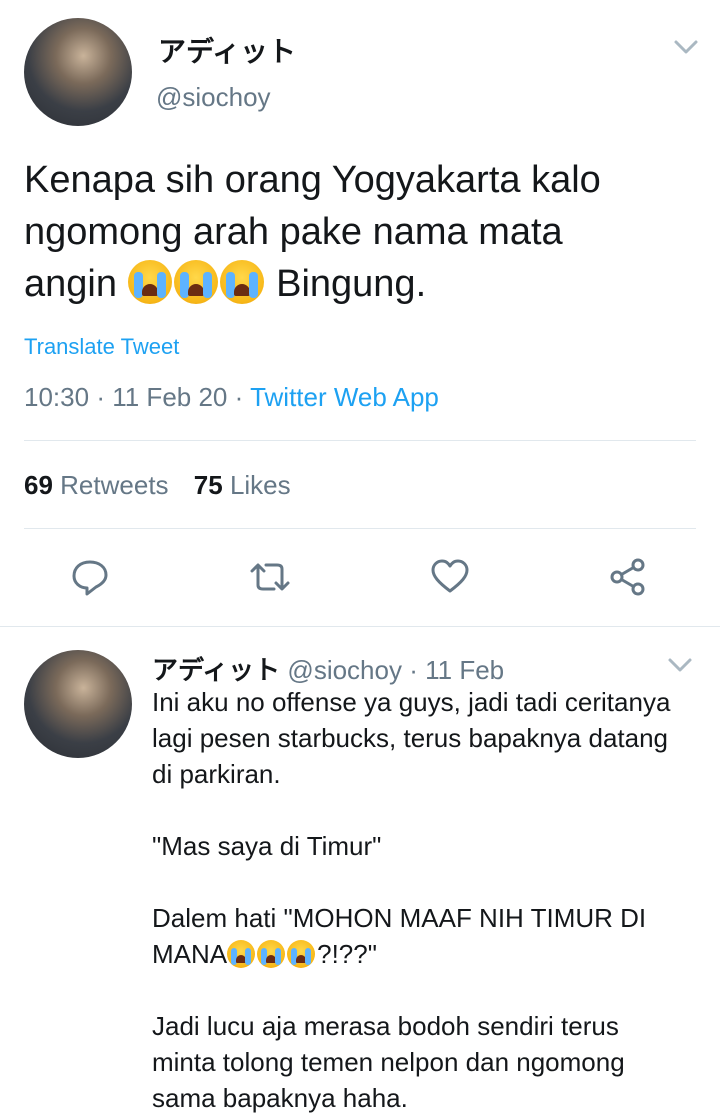  I want to click on share-icon, so click(627, 577).